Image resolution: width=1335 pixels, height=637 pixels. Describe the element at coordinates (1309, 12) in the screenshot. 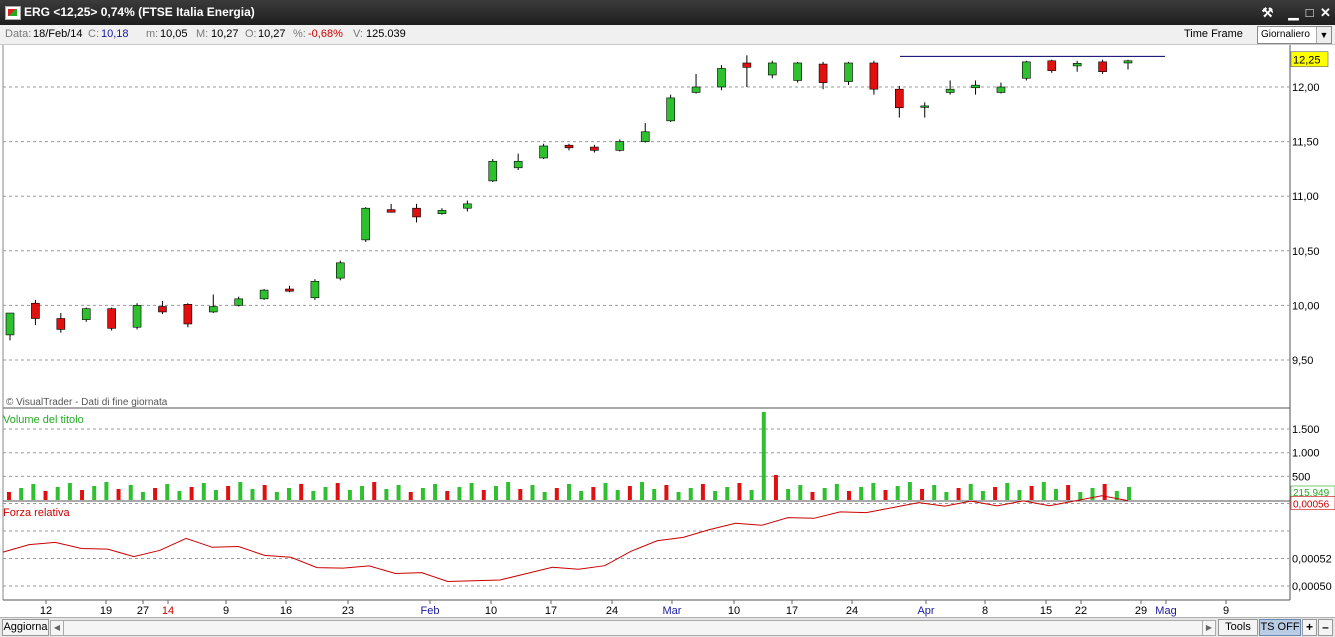

I see `maximize-button: □` at that location.